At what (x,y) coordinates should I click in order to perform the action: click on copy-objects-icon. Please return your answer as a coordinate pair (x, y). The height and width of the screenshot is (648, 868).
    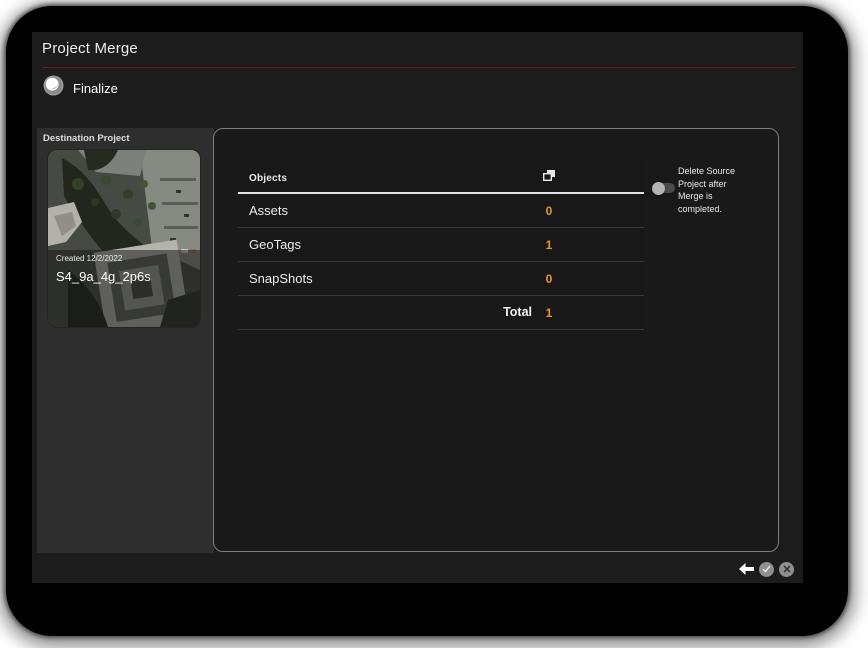
    Looking at the image, I should click on (549, 178).